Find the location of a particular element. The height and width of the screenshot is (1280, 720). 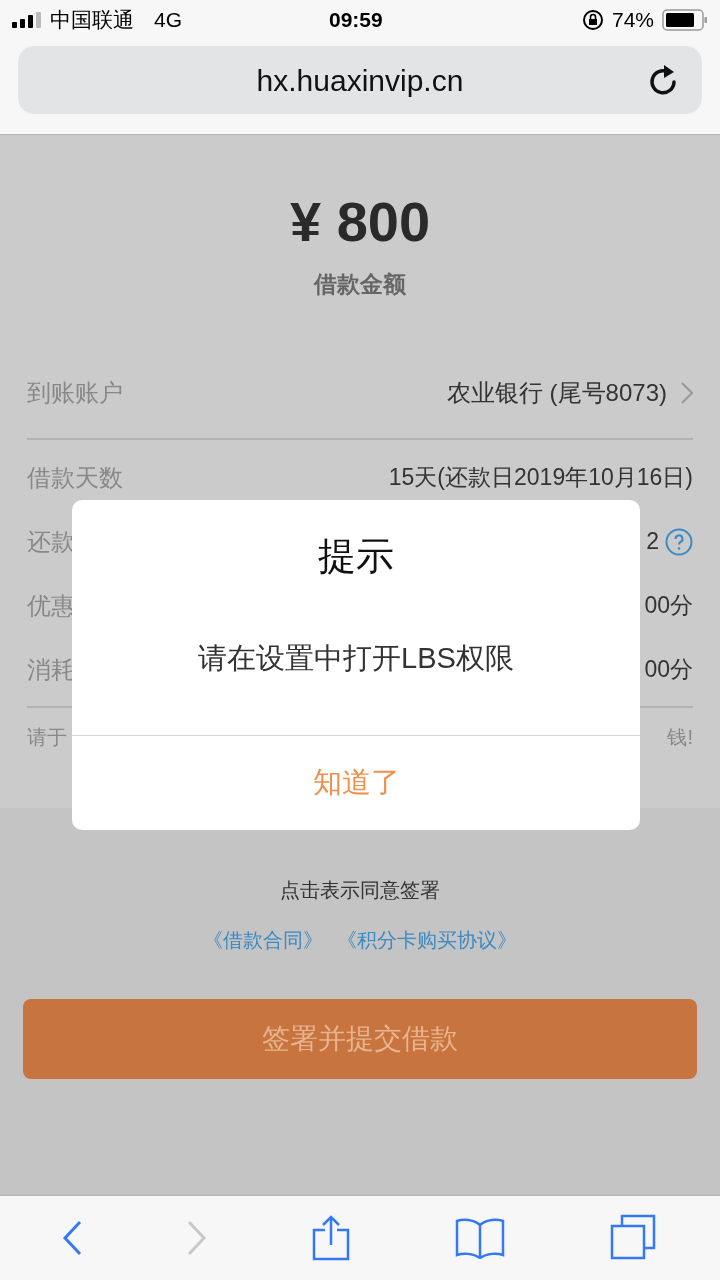

chevron-right-icon is located at coordinates (687, 392).